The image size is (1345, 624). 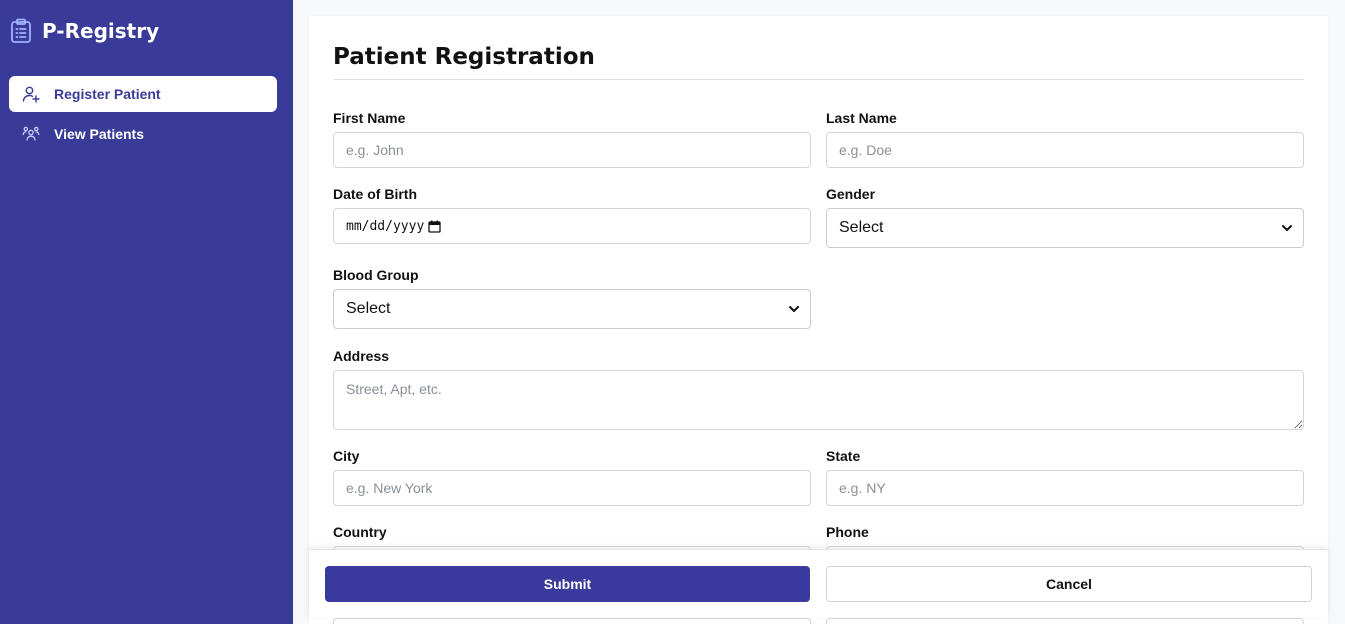 What do you see at coordinates (818, 583) in the screenshot?
I see `form-action-bar: Submit Cancel` at bounding box center [818, 583].